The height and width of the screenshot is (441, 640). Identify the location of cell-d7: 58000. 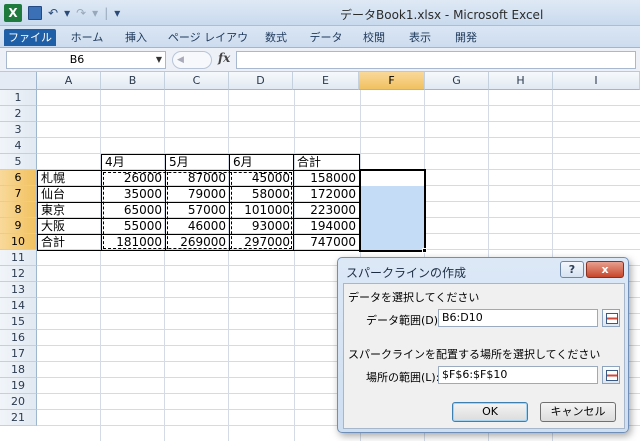
(261, 194).